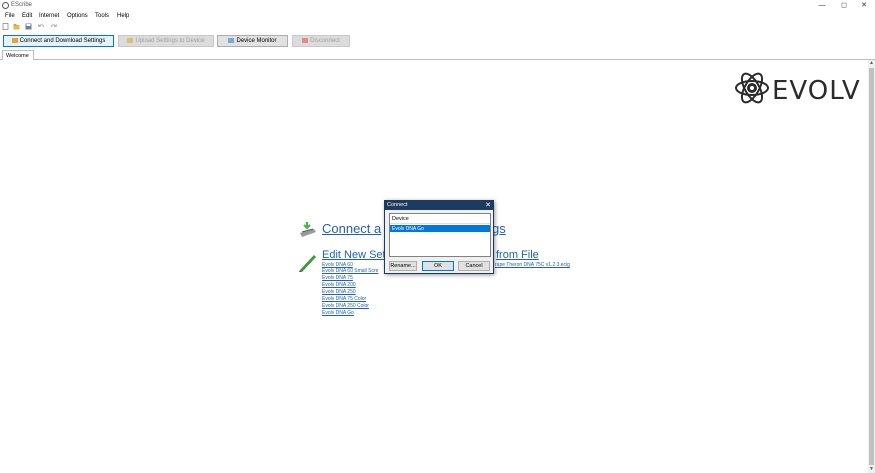  I want to click on menu-help: Help, so click(123, 16).